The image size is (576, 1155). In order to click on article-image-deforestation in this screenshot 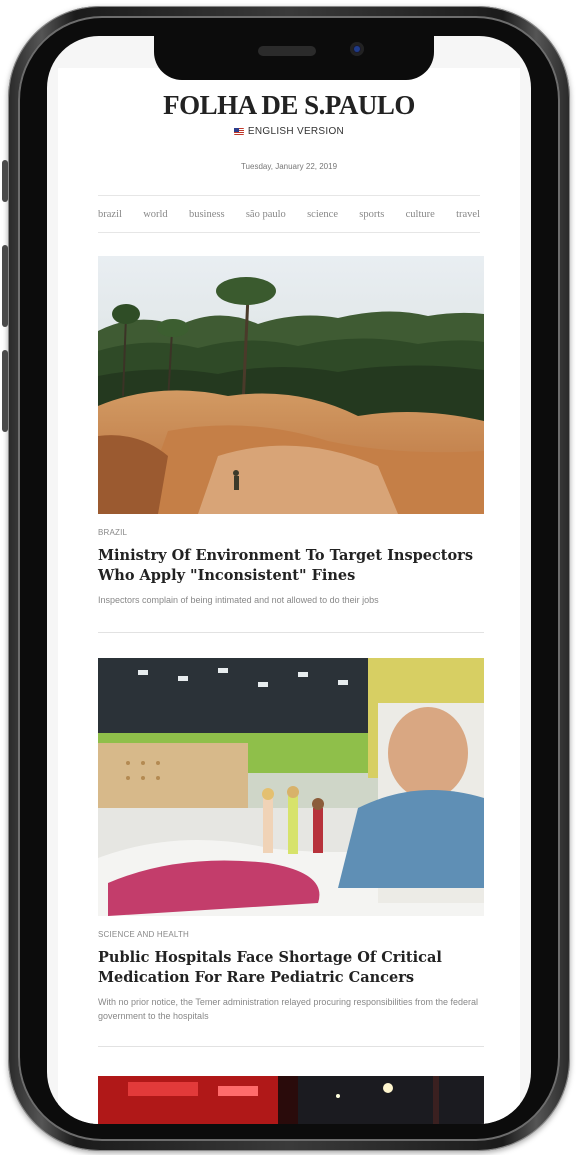, I will do `click(291, 385)`.